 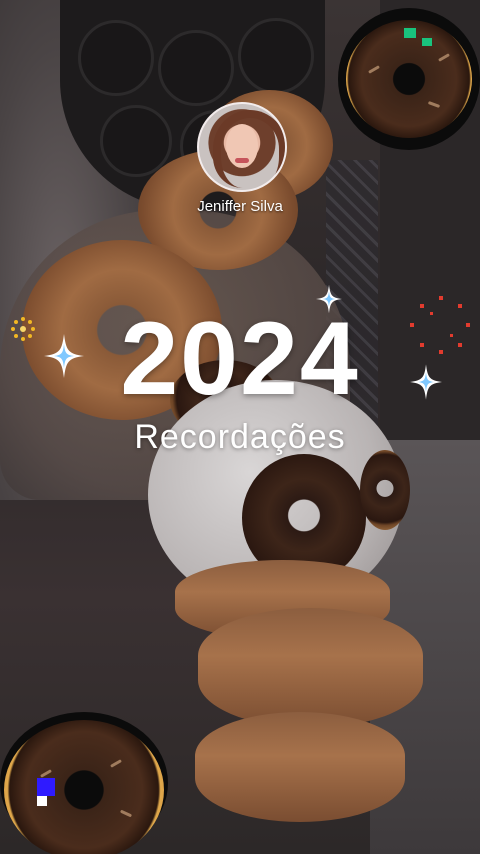 I want to click on profile-avatar, so click(x=242, y=147).